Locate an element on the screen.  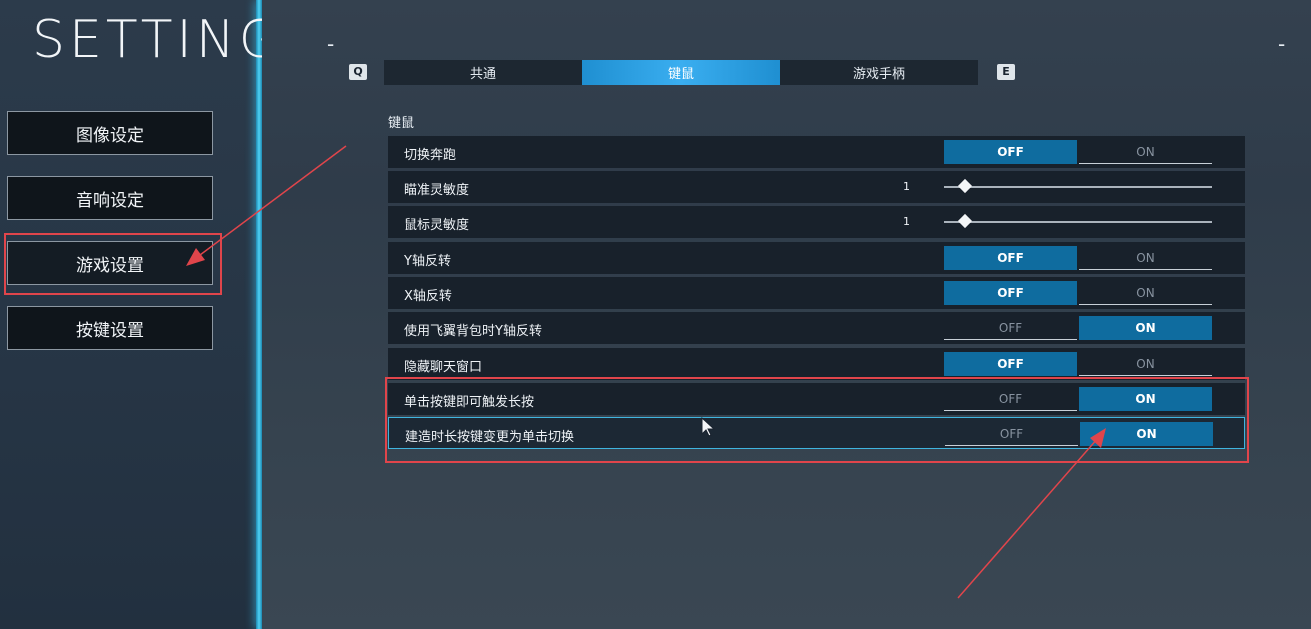
annotation-arrow-line-right is located at coordinates (1028, 518).